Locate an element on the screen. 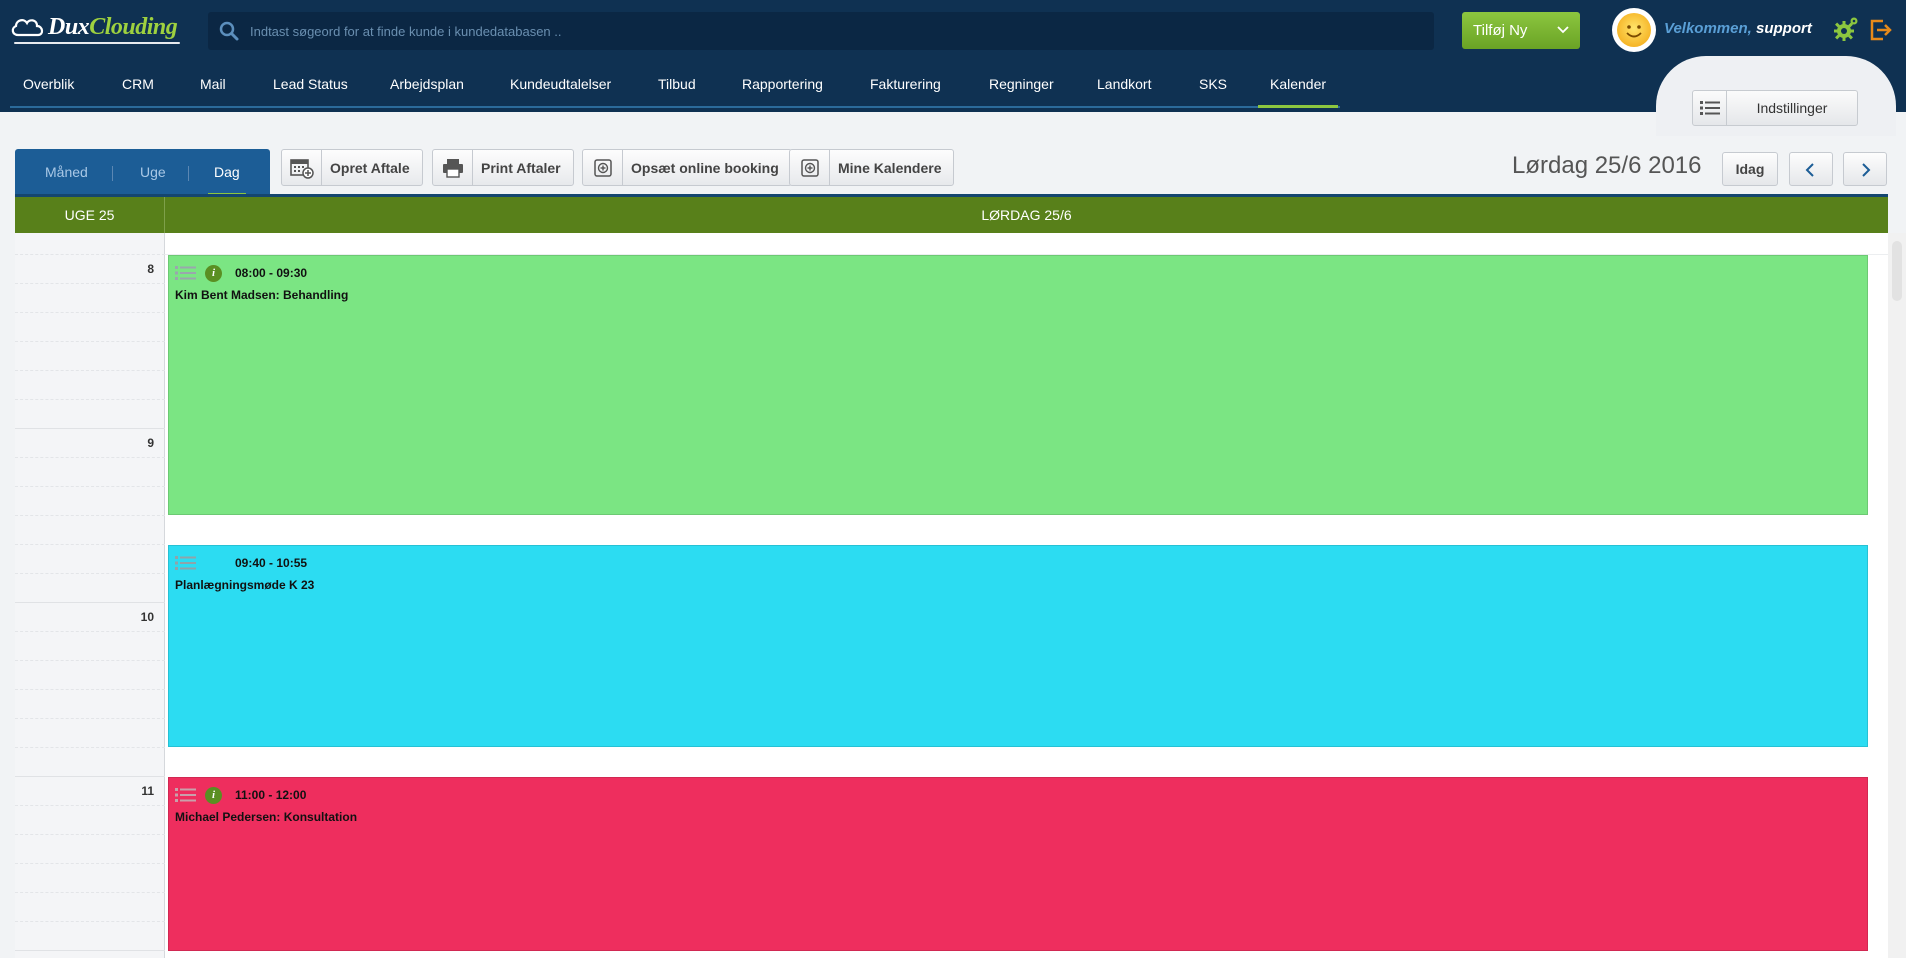 This screenshot has width=1906, height=958. logo-text: DuxClouding is located at coordinates (113, 26).